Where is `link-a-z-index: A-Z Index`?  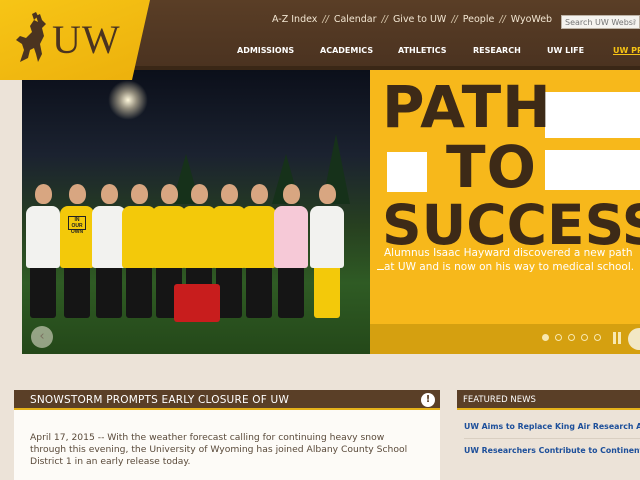 link-a-z-index: A-Z Index is located at coordinates (294, 19).